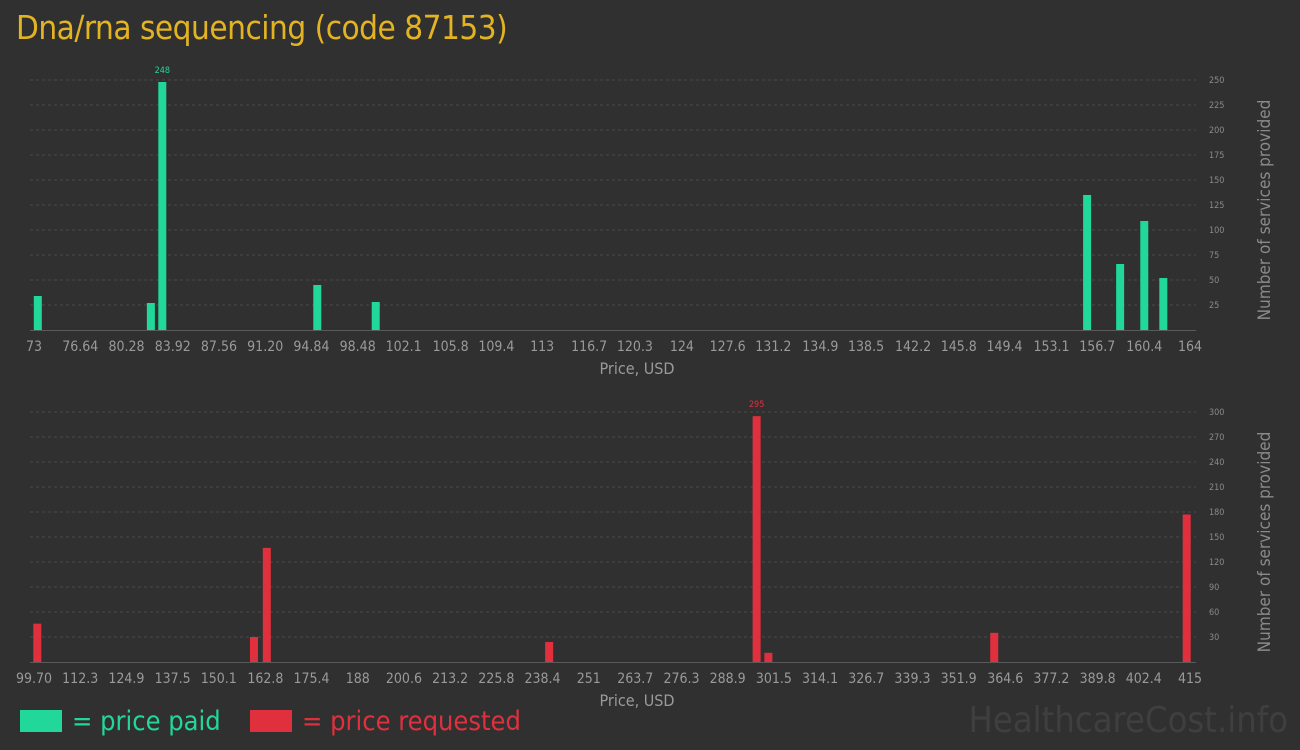 The width and height of the screenshot is (1300, 750). Describe the element at coordinates (450, 679) in the screenshot. I see `chart1-x-tick-label: 213.2` at that location.